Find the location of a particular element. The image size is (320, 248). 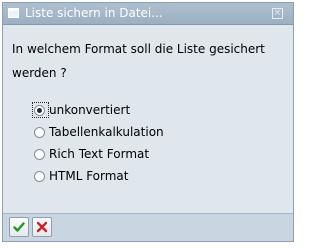

confirm-button is located at coordinates (19, 227).